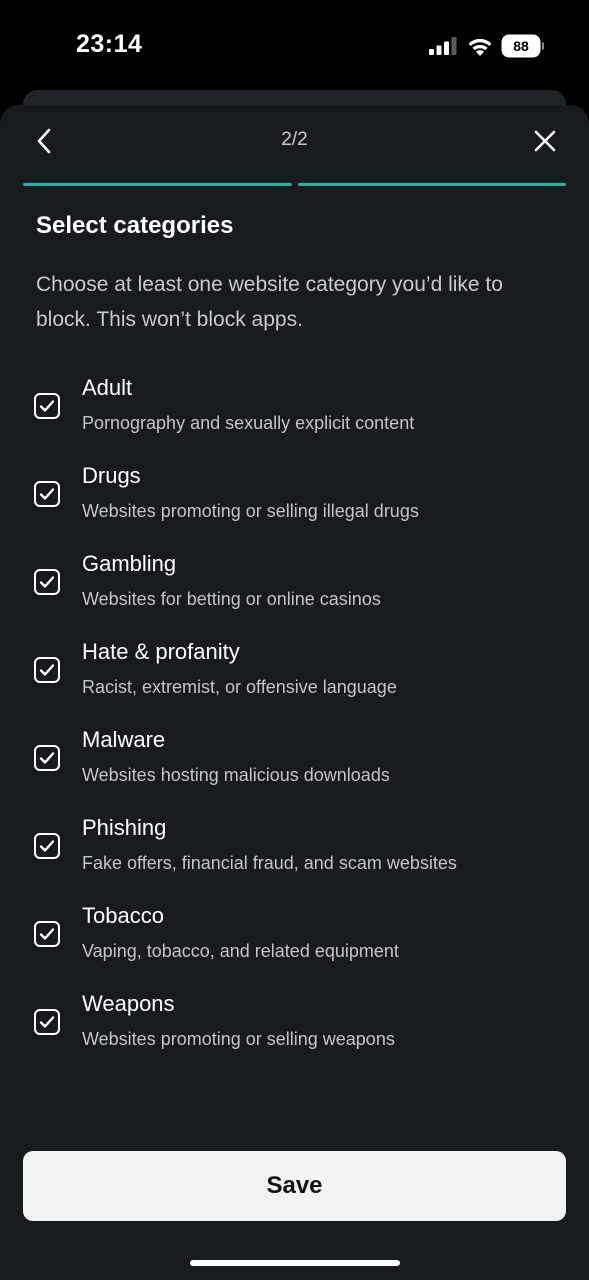 The image size is (589, 1280). What do you see at coordinates (231, 599) in the screenshot?
I see `category-description: Websites for betting or online casinos` at bounding box center [231, 599].